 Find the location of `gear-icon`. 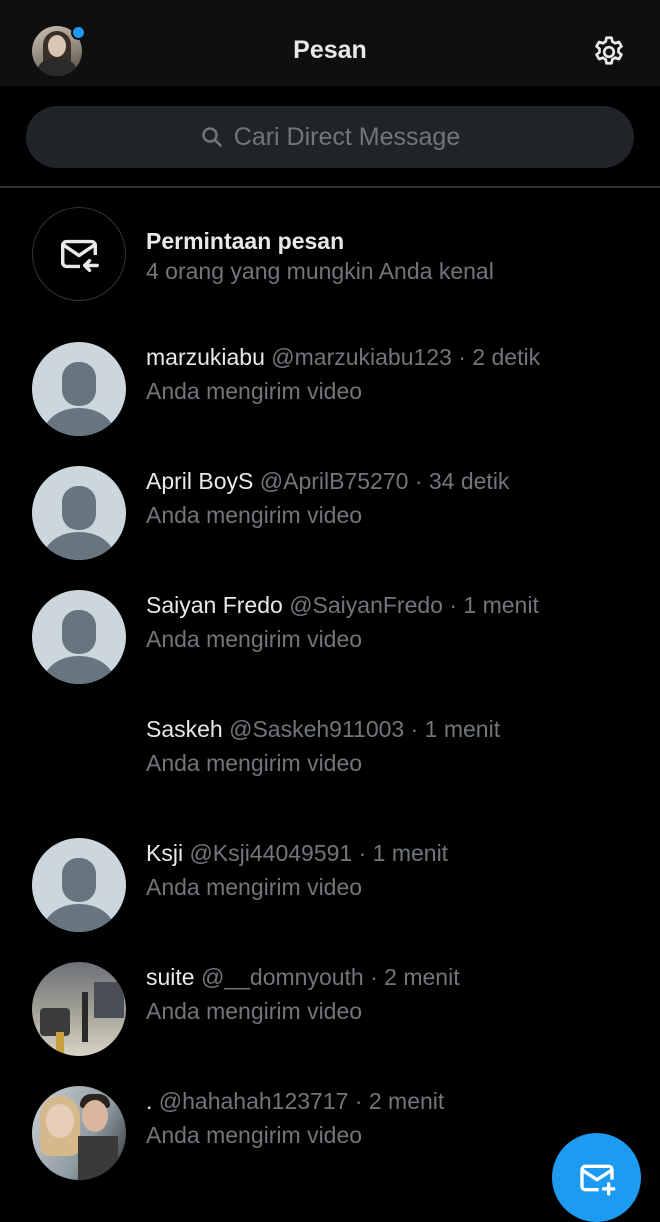

gear-icon is located at coordinates (609, 52).